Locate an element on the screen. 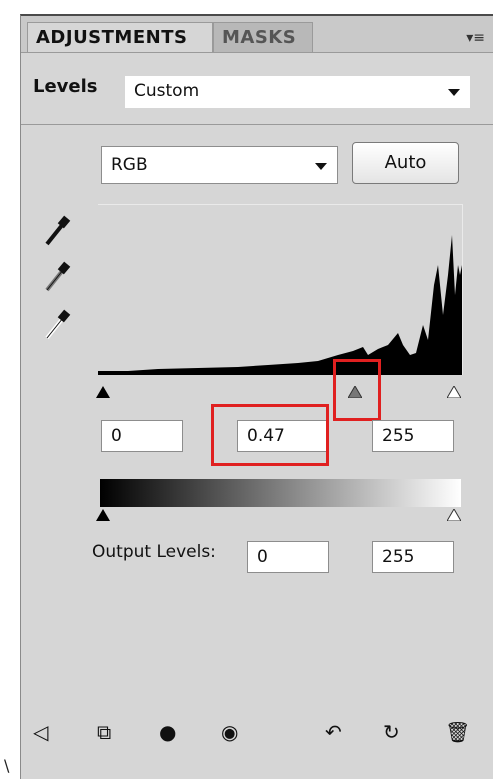 The width and height of the screenshot is (493, 779). reset-icon: ↻ is located at coordinates (391, 732).